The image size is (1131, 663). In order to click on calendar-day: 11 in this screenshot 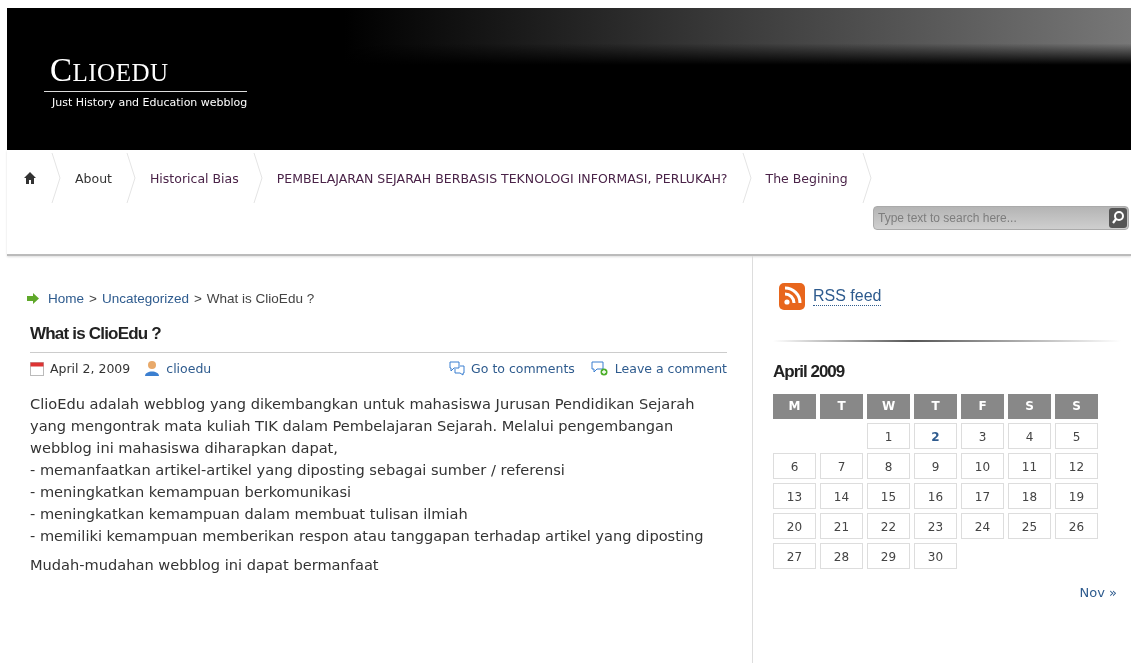, I will do `click(1029, 466)`.